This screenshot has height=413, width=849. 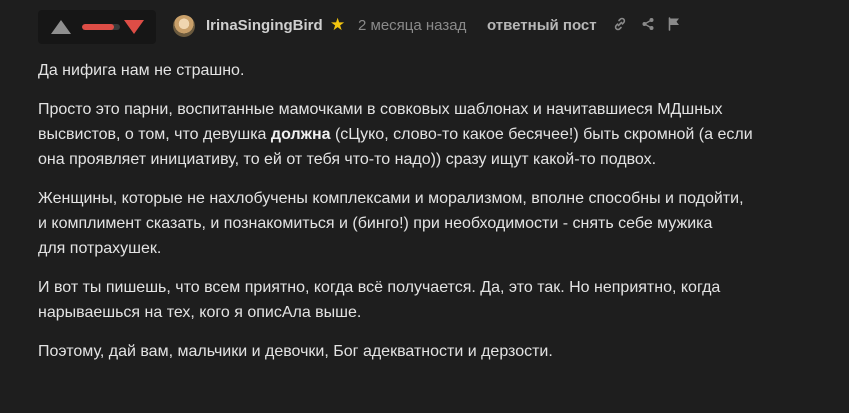 What do you see at coordinates (621, 25) in the screenshot?
I see `link-icon` at bounding box center [621, 25].